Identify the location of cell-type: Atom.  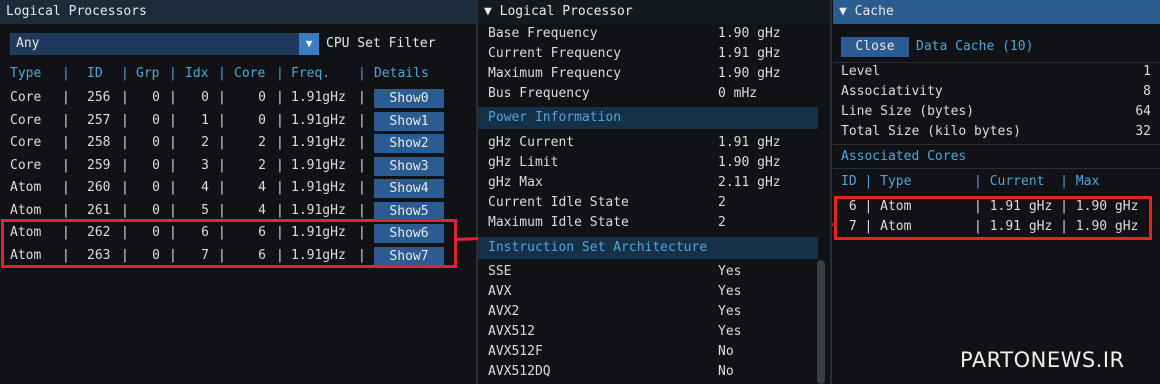
(26, 187).